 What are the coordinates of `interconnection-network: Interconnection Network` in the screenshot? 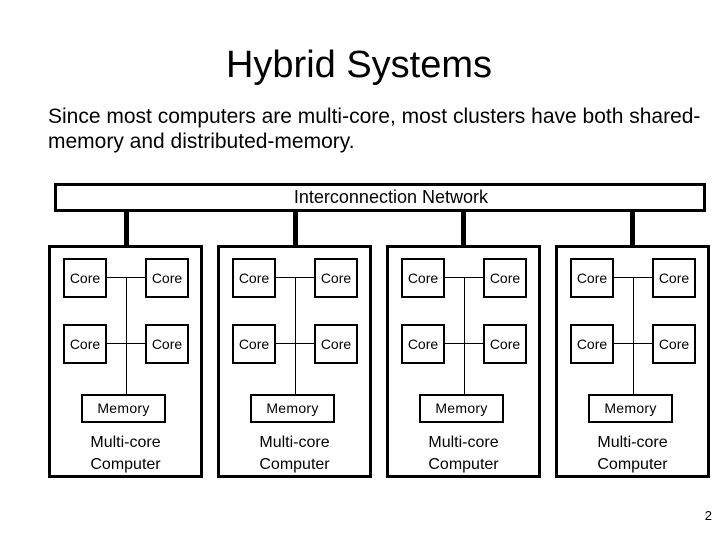 It's located at (380, 197).